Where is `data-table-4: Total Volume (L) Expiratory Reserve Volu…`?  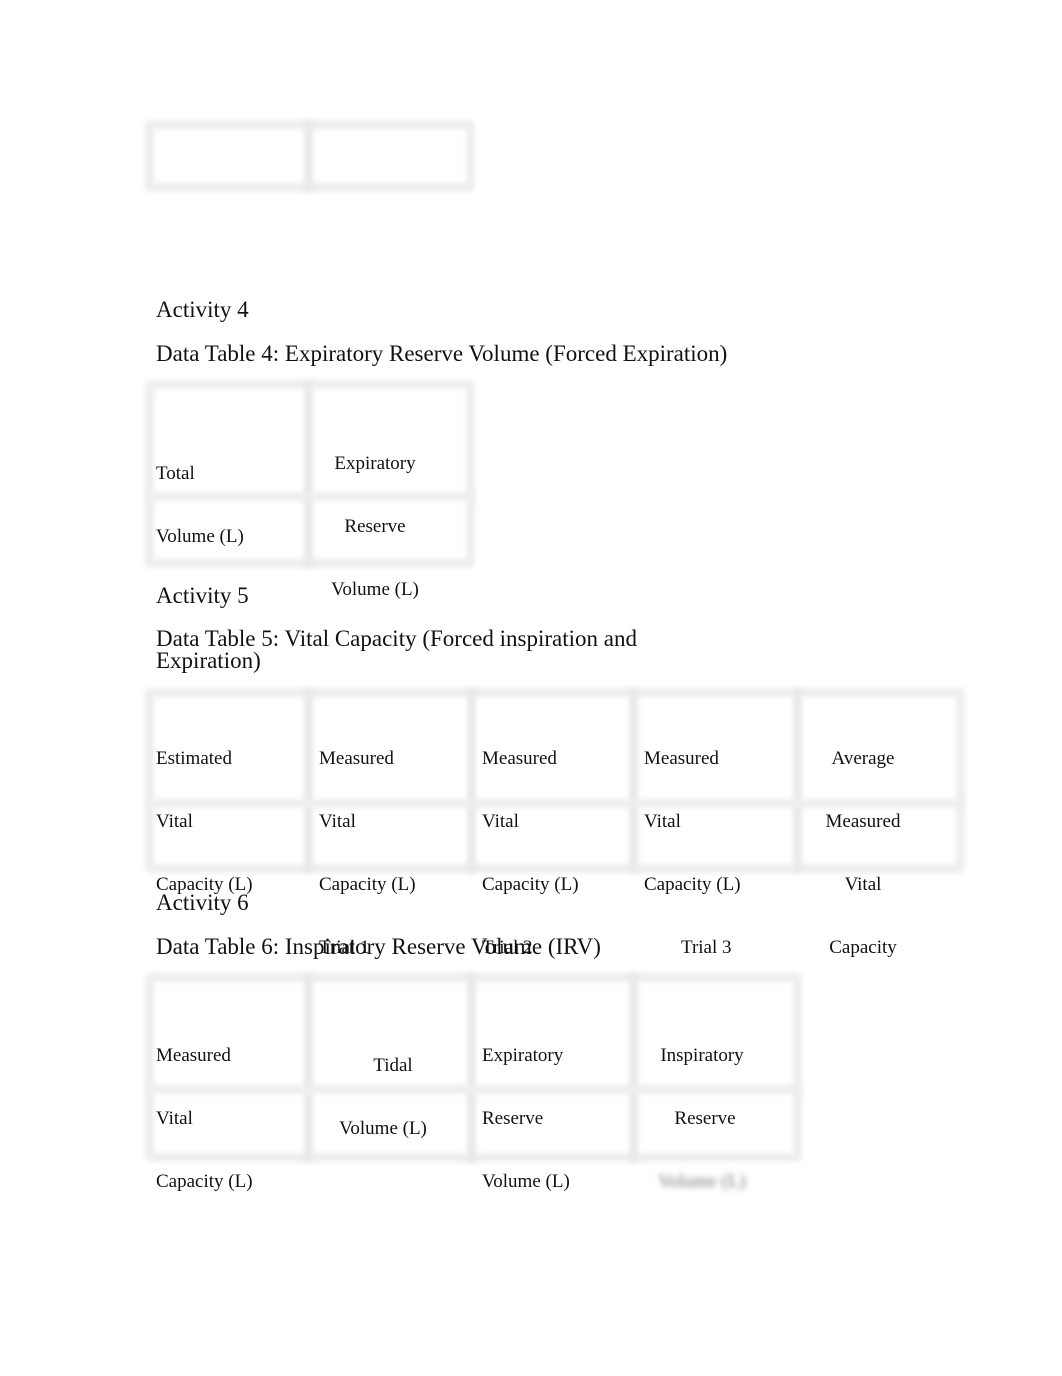
data-table-4: Total Volume (L) Expiratory Reserve Volu… is located at coordinates (310, 490).